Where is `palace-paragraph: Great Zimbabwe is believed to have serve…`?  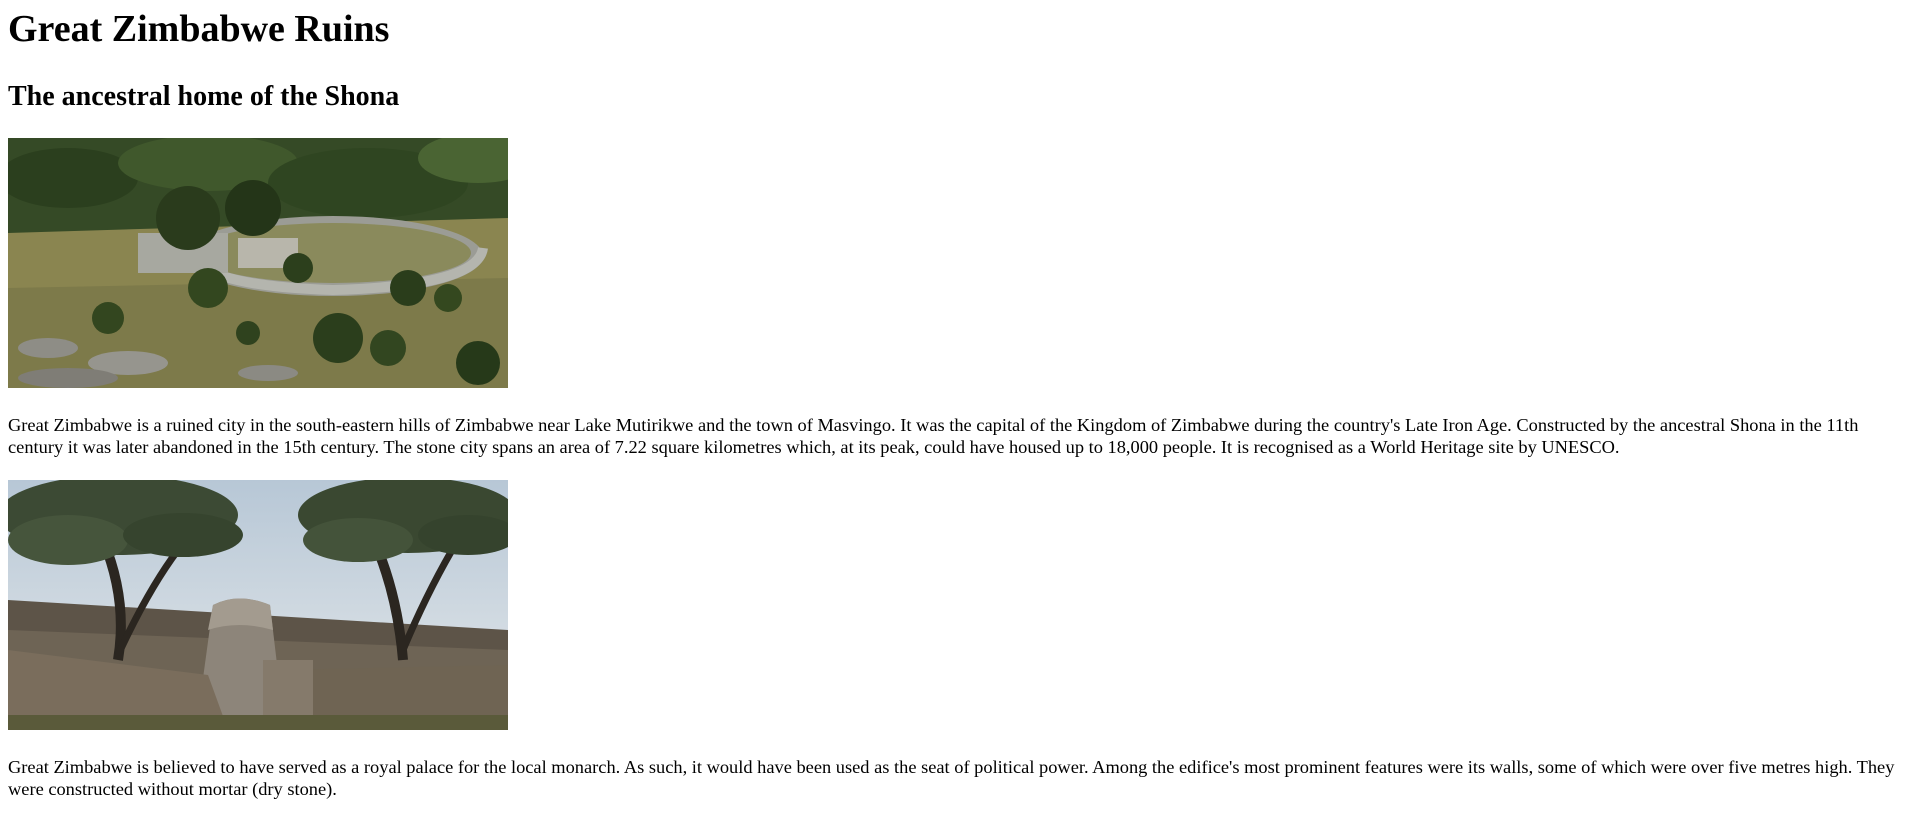
palace-paragraph: Great Zimbabwe is believed to have serve… is located at coordinates (951, 778).